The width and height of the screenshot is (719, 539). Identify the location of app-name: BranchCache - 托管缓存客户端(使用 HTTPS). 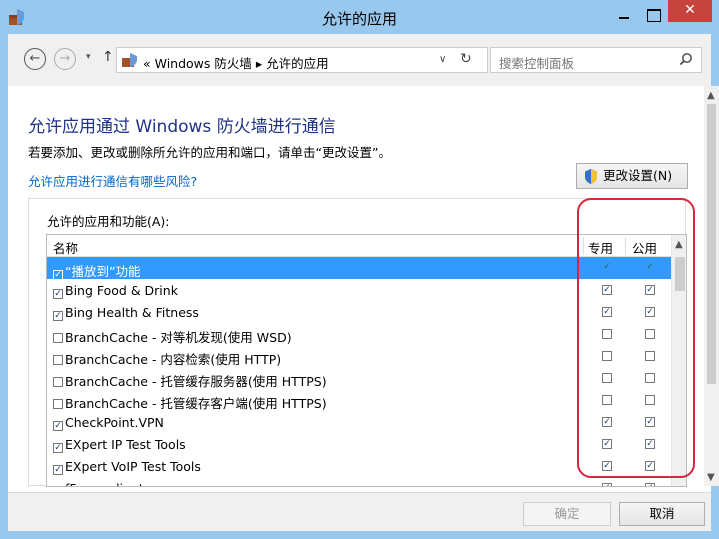
(190, 402).